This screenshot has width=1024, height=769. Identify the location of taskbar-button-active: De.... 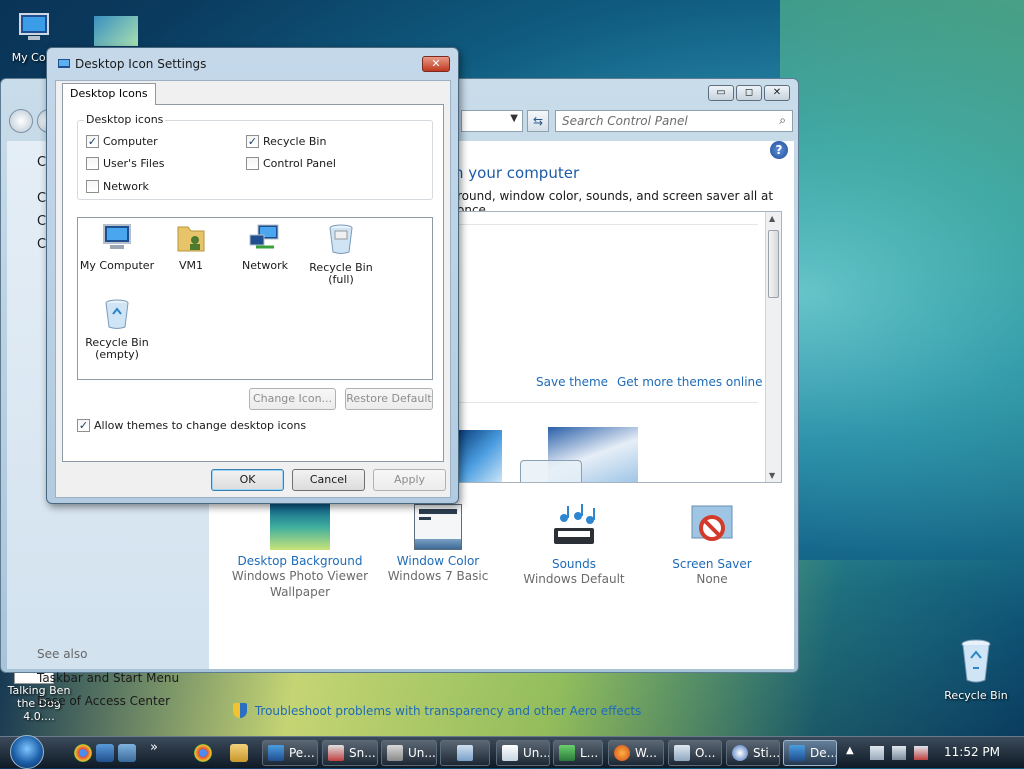
(810, 753).